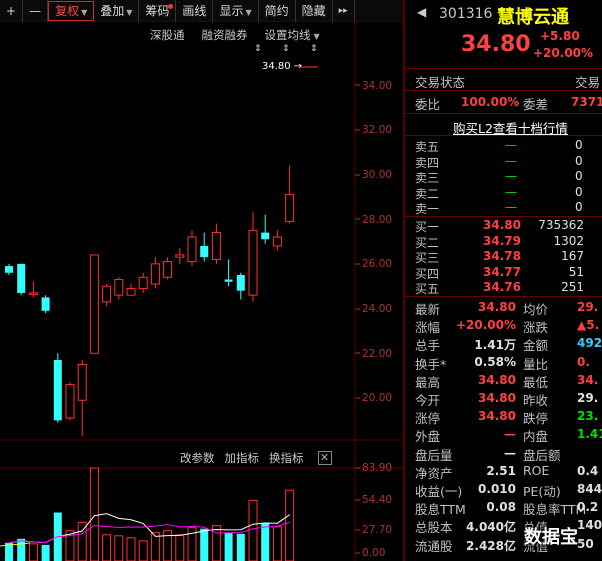 The image size is (602, 561). Describe the element at coordinates (324, 458) in the screenshot. I see `close-icon: ✕` at that location.